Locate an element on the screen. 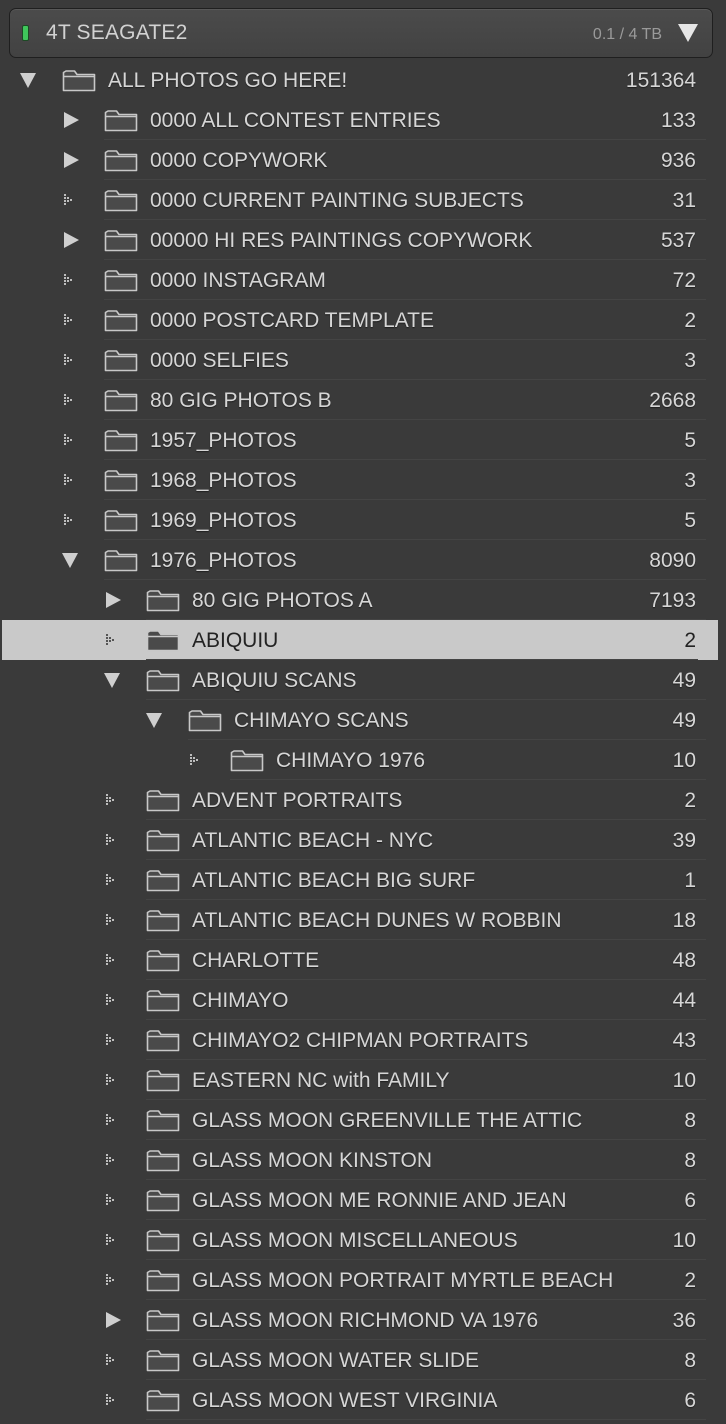  folder-label: CHIMAYO SCANS is located at coordinates (321, 720).